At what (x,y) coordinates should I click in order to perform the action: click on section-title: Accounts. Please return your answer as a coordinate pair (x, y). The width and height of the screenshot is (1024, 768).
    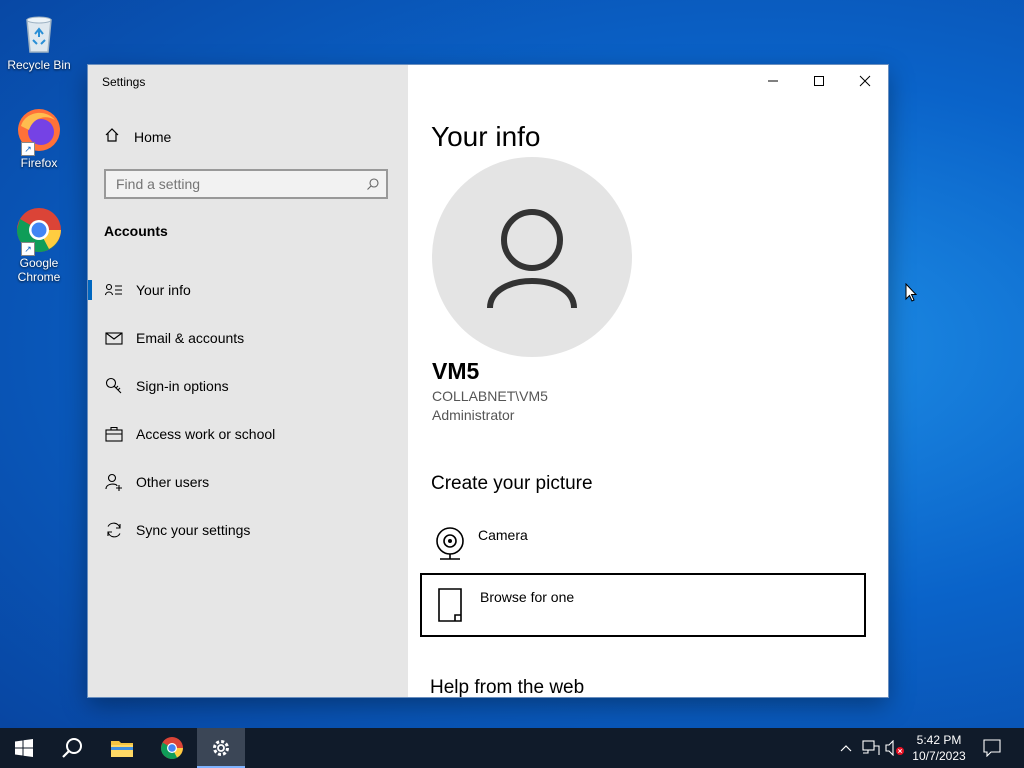
    Looking at the image, I should click on (136, 231).